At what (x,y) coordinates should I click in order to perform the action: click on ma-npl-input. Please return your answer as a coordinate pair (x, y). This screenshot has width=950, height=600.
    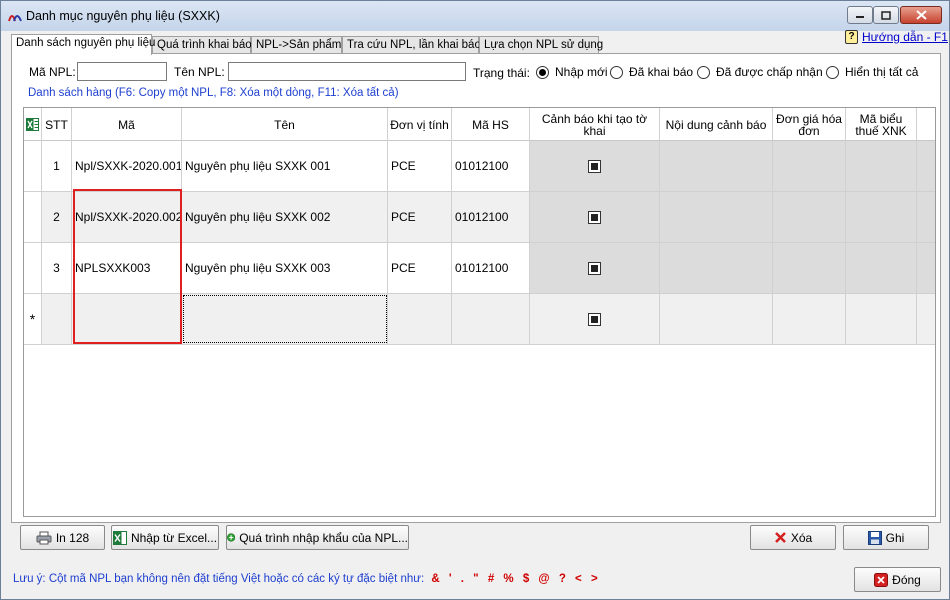
    Looking at the image, I should click on (122, 71).